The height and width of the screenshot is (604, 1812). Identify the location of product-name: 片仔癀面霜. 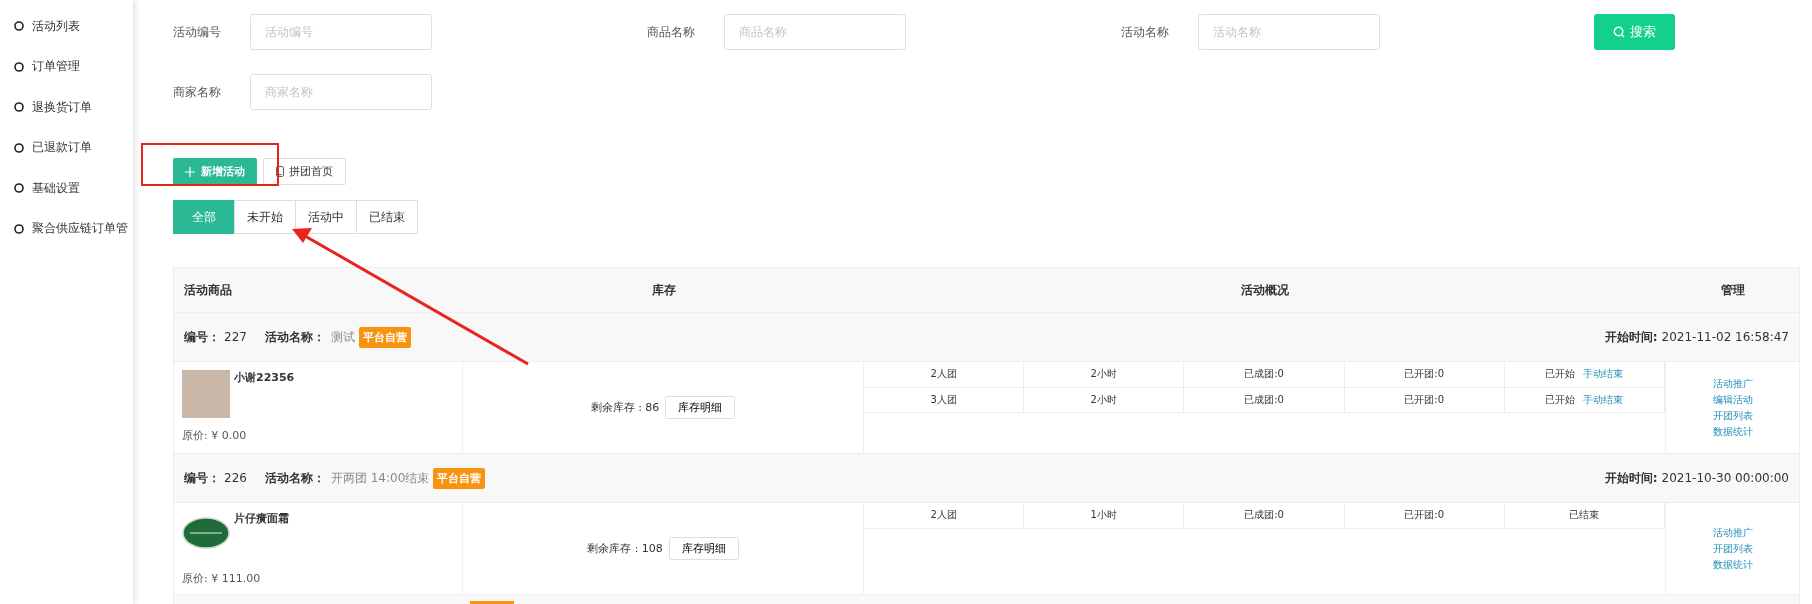
(262, 519).